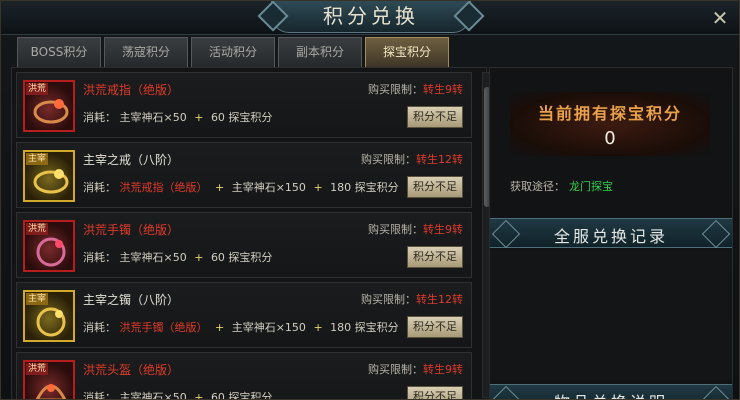 The height and width of the screenshot is (400, 740). What do you see at coordinates (131, 370) in the screenshot?
I see `item-name: 洪荒头盔（绝版）` at bounding box center [131, 370].